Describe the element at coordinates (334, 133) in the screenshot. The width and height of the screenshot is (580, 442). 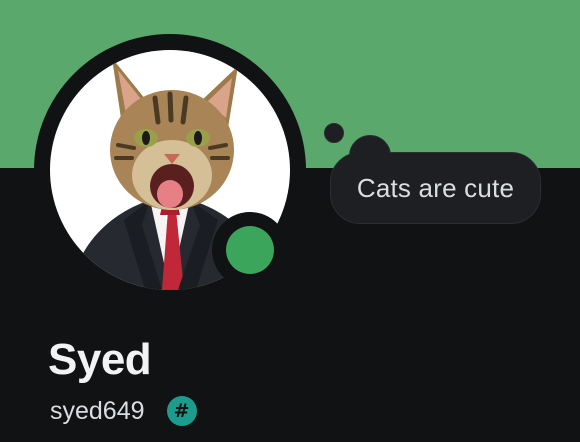
I see `thought-bubble-dot` at that location.